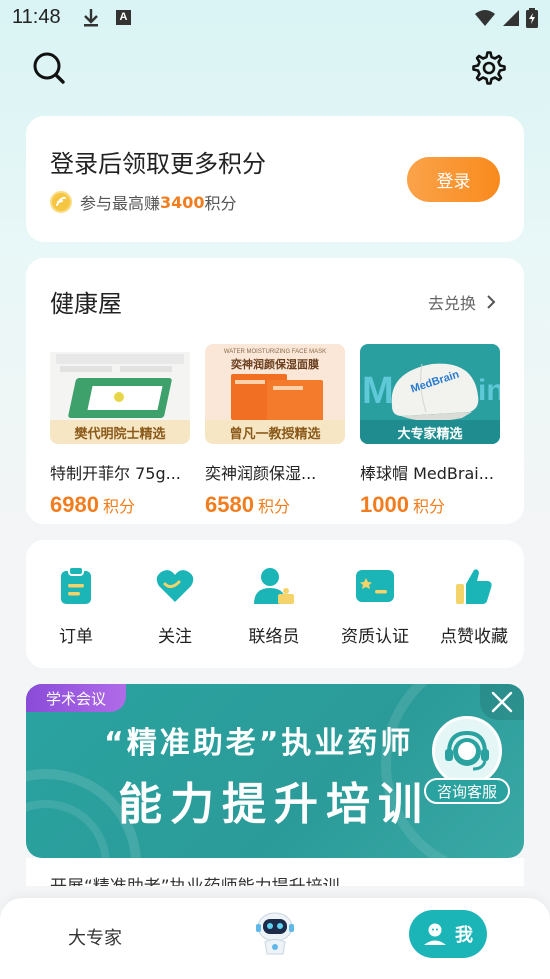  I want to click on signal-icon, so click(511, 18).